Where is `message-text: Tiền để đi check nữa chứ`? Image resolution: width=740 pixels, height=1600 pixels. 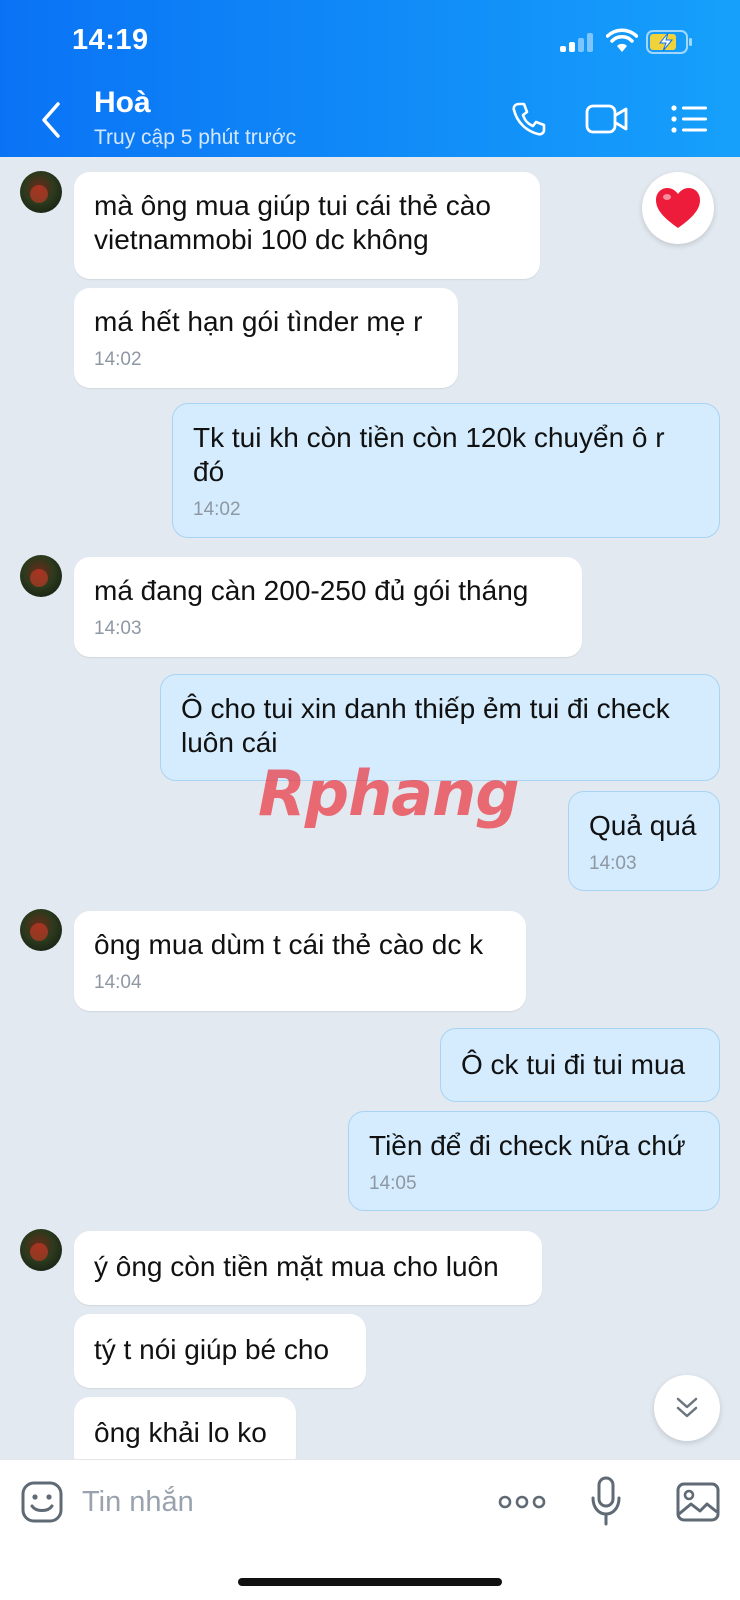 message-text: Tiền để đi check nữa chứ is located at coordinates (527, 1145).